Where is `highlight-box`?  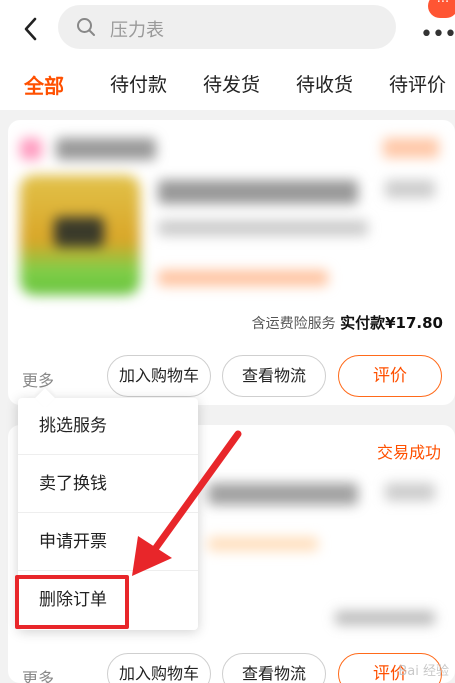
highlight-box is located at coordinates (72, 602).